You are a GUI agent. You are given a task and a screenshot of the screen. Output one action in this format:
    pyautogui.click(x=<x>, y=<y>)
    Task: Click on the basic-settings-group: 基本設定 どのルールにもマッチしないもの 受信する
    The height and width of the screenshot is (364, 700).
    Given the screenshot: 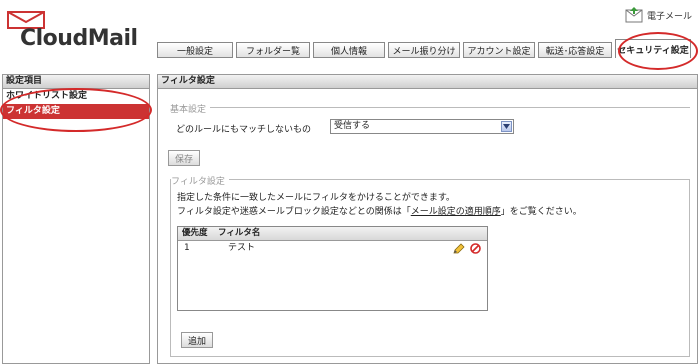 What is the action you would take?
    pyautogui.click(x=430, y=124)
    